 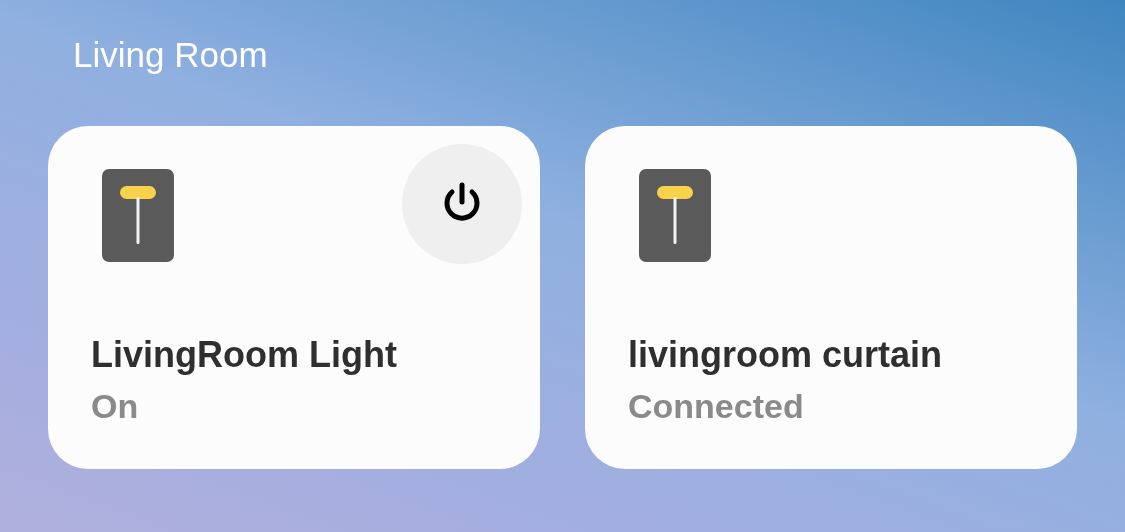 What do you see at coordinates (115, 406) in the screenshot?
I see `device-status: On` at bounding box center [115, 406].